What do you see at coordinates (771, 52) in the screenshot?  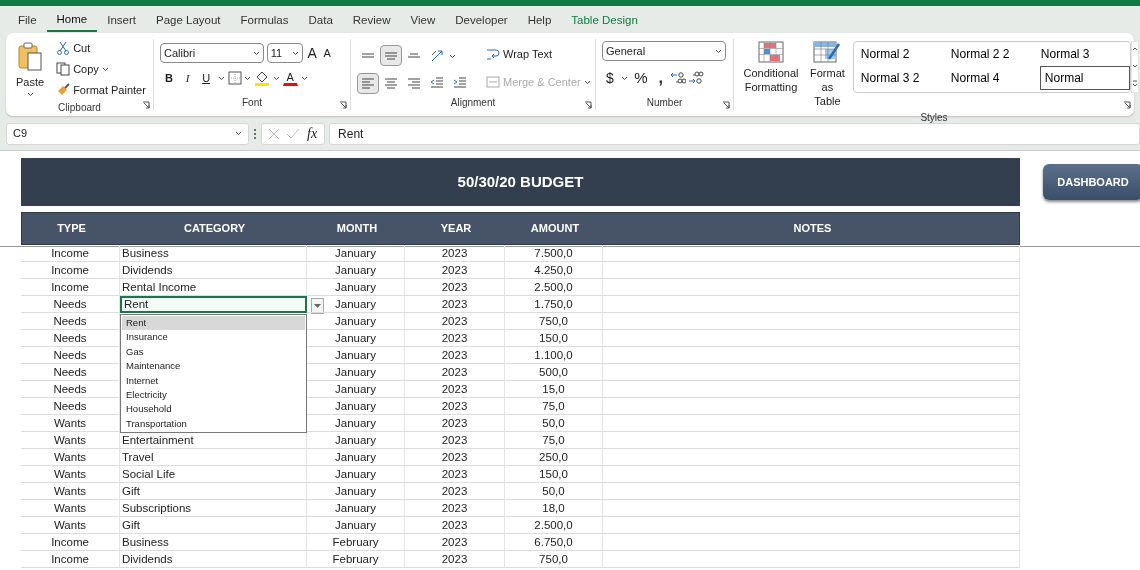 I see `conditional-format-icon` at bounding box center [771, 52].